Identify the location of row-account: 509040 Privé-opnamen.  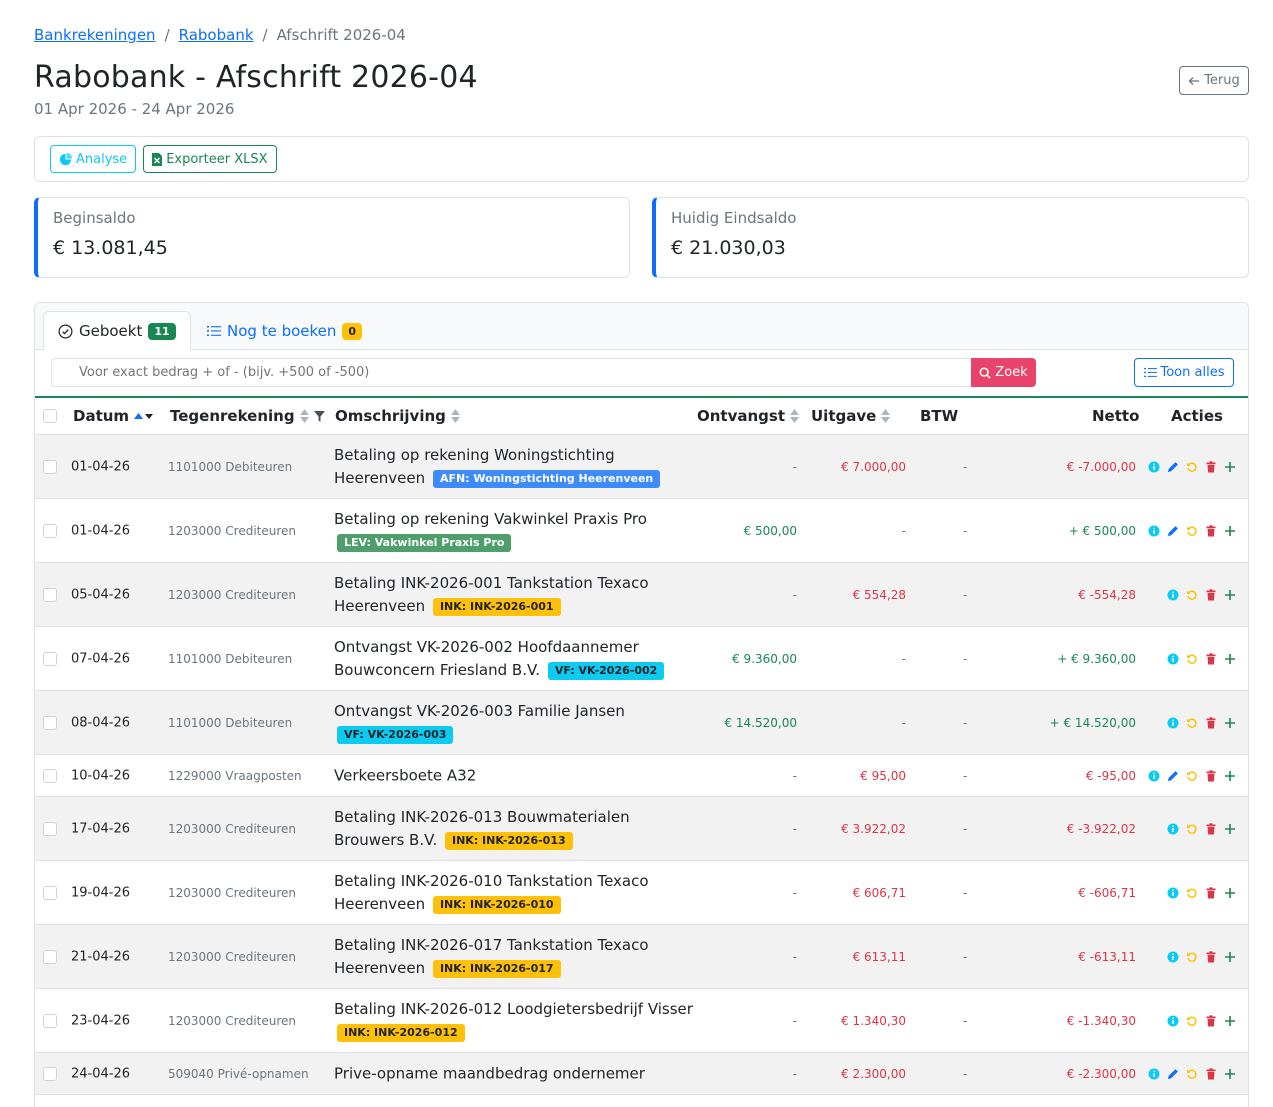
(238, 1074).